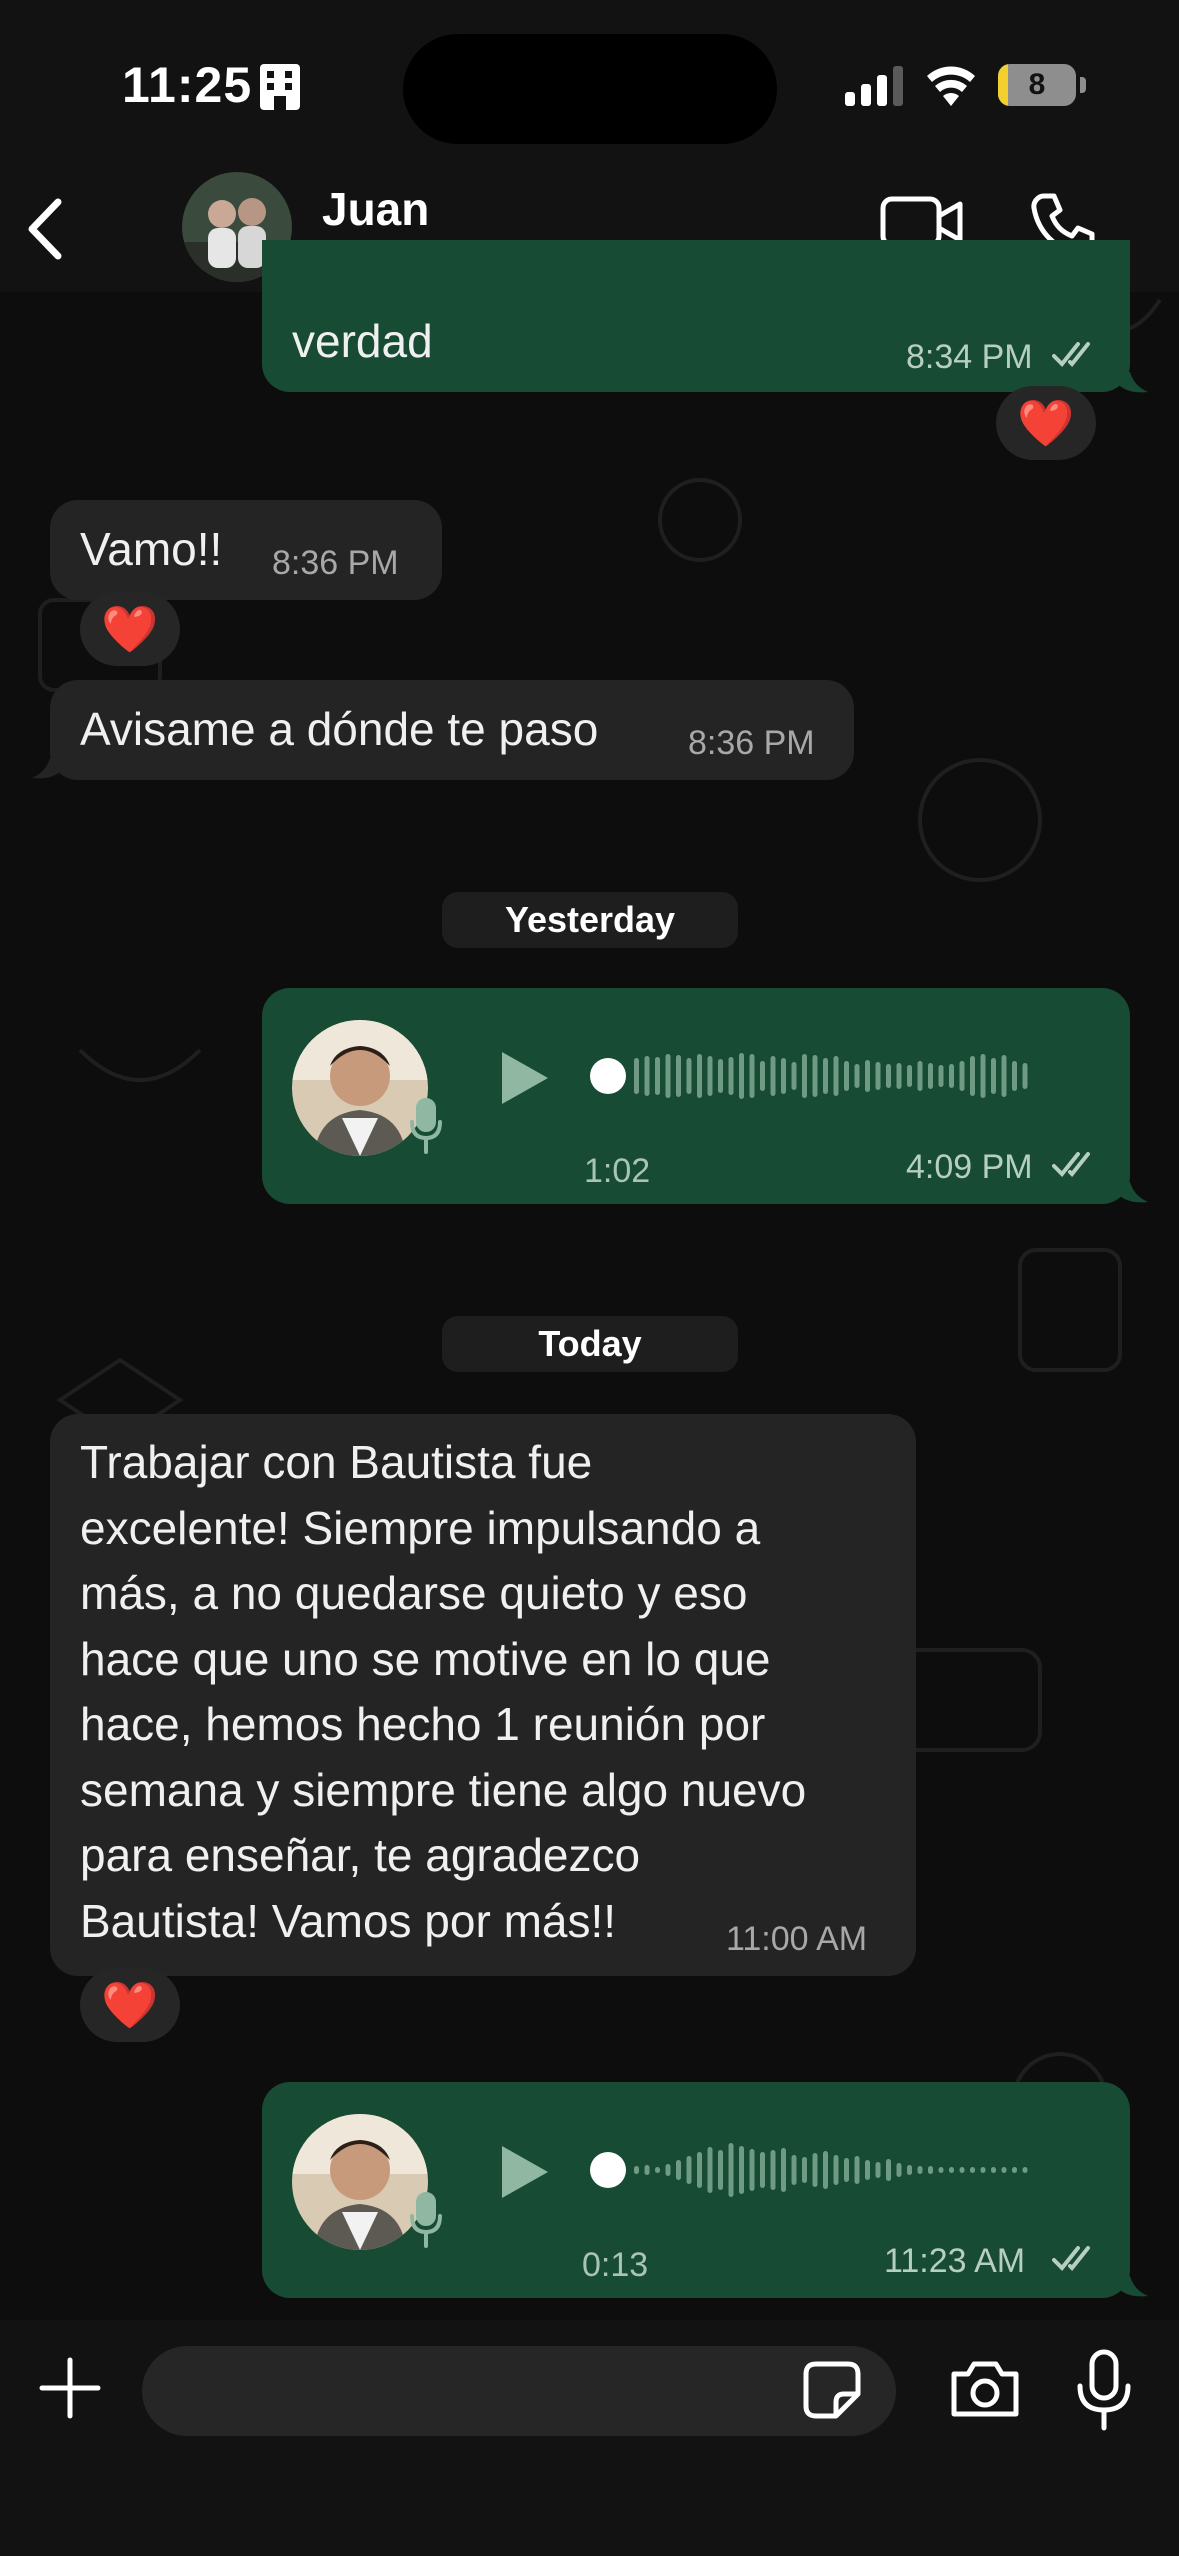  Describe the element at coordinates (420, 1527) in the screenshot. I see `message-line: excelente! Siempre impulsando a` at that location.